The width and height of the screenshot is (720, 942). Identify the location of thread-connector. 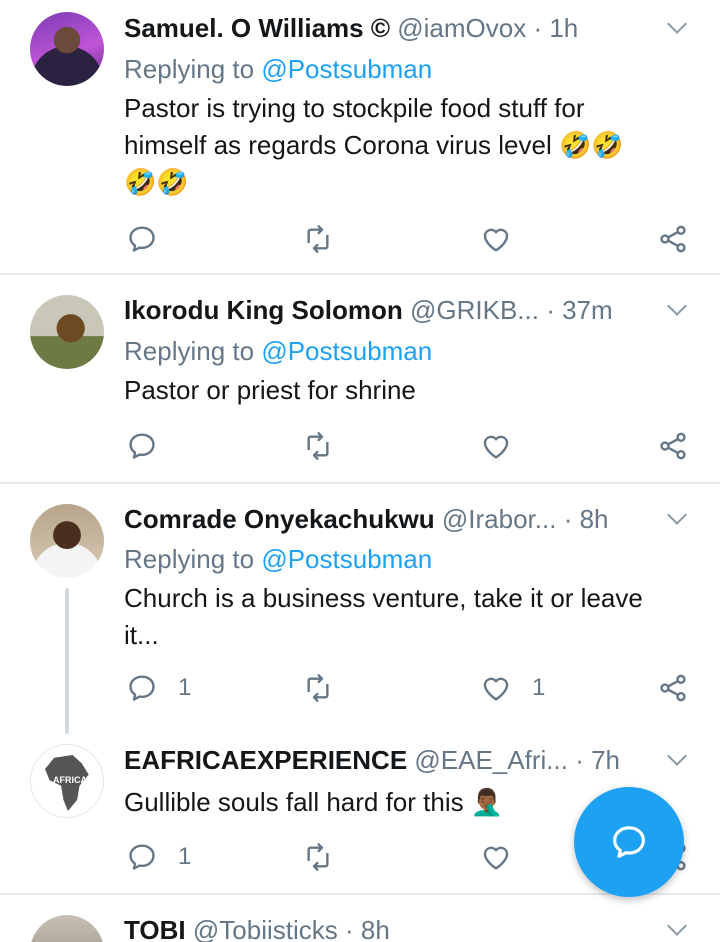
(67, 661).